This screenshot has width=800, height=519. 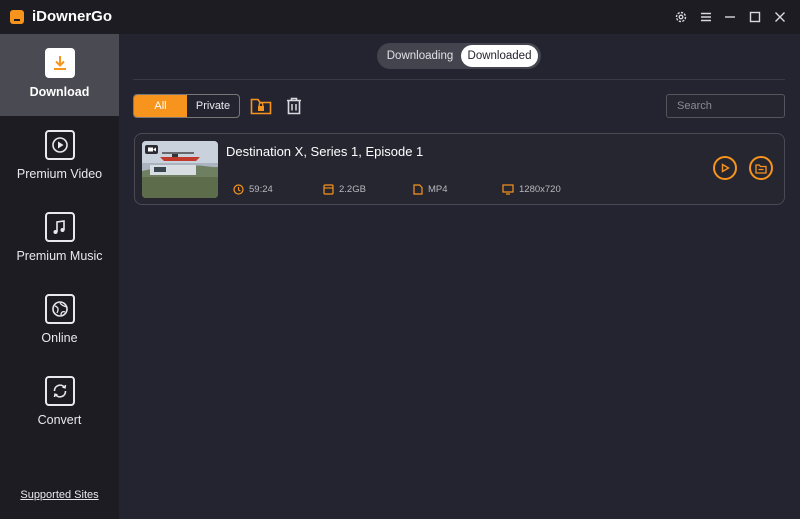 What do you see at coordinates (540, 189) in the screenshot?
I see `resolution-value: 1280x720` at bounding box center [540, 189].